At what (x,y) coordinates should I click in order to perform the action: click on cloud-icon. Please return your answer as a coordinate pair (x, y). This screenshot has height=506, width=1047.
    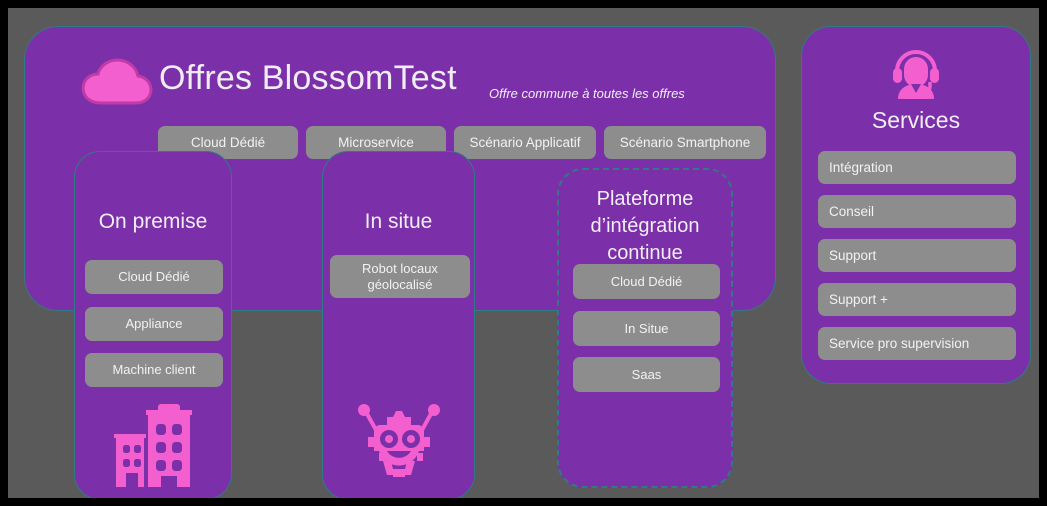
    Looking at the image, I should click on (117, 81).